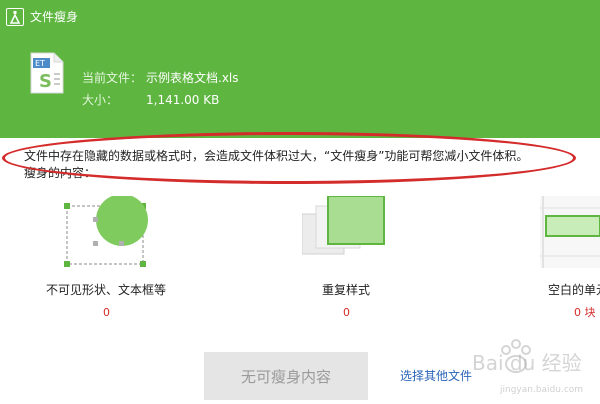 The width and height of the screenshot is (600, 404). Describe the element at coordinates (60, 173) in the screenshot. I see `slim-content-heading: 瘦身的内容：` at that location.